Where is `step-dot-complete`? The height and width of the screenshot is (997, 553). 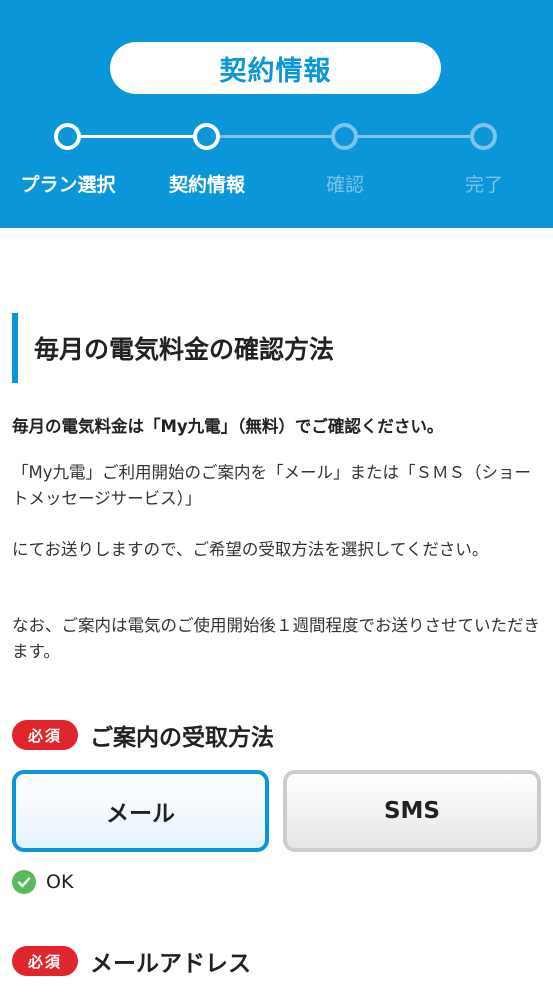
step-dot-complete is located at coordinates (483, 136).